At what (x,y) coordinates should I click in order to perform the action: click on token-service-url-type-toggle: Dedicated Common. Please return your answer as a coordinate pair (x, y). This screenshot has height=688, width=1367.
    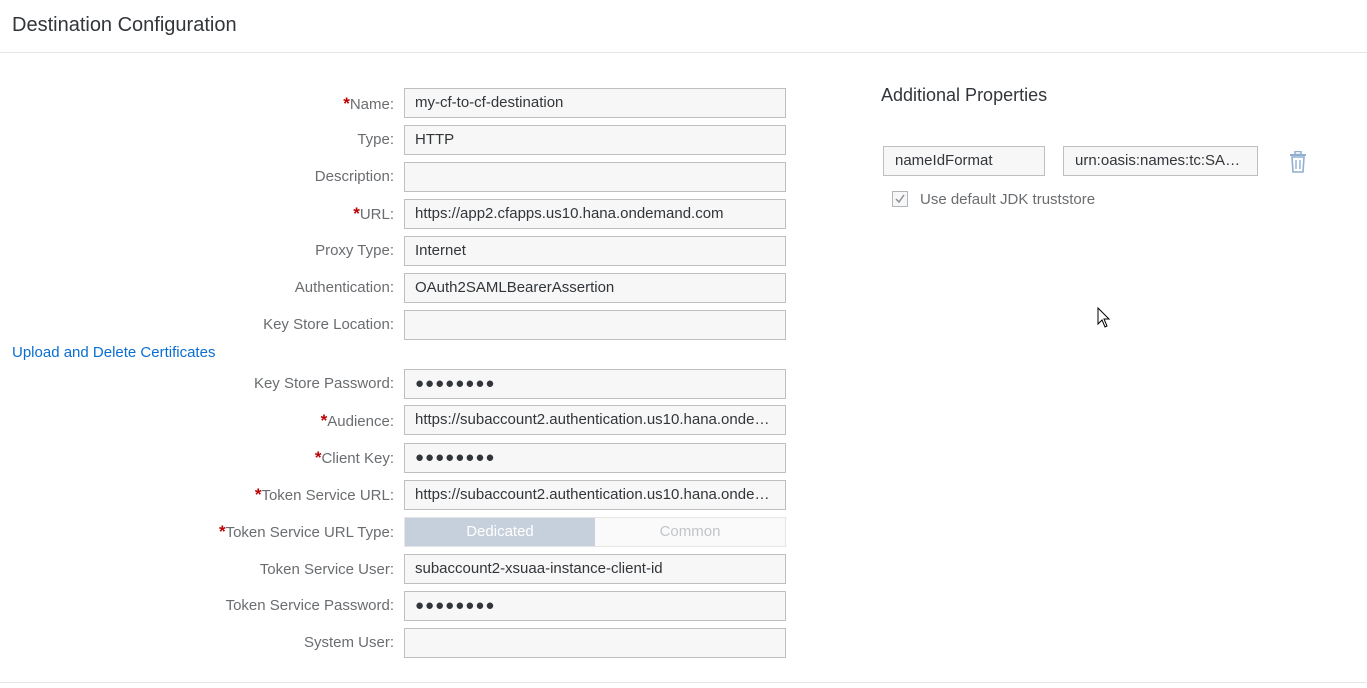
    Looking at the image, I should click on (595, 532).